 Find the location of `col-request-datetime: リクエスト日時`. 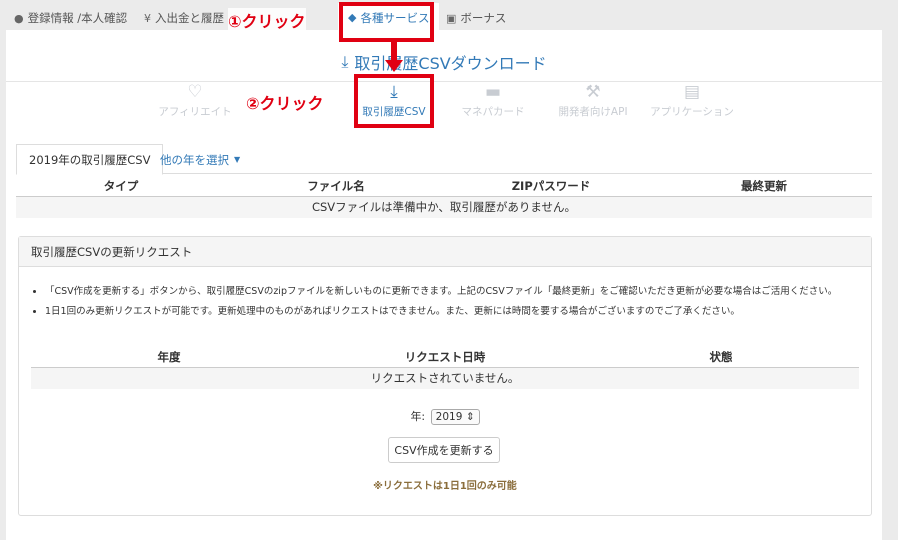

col-request-datetime: リクエスト日時 is located at coordinates (445, 357).